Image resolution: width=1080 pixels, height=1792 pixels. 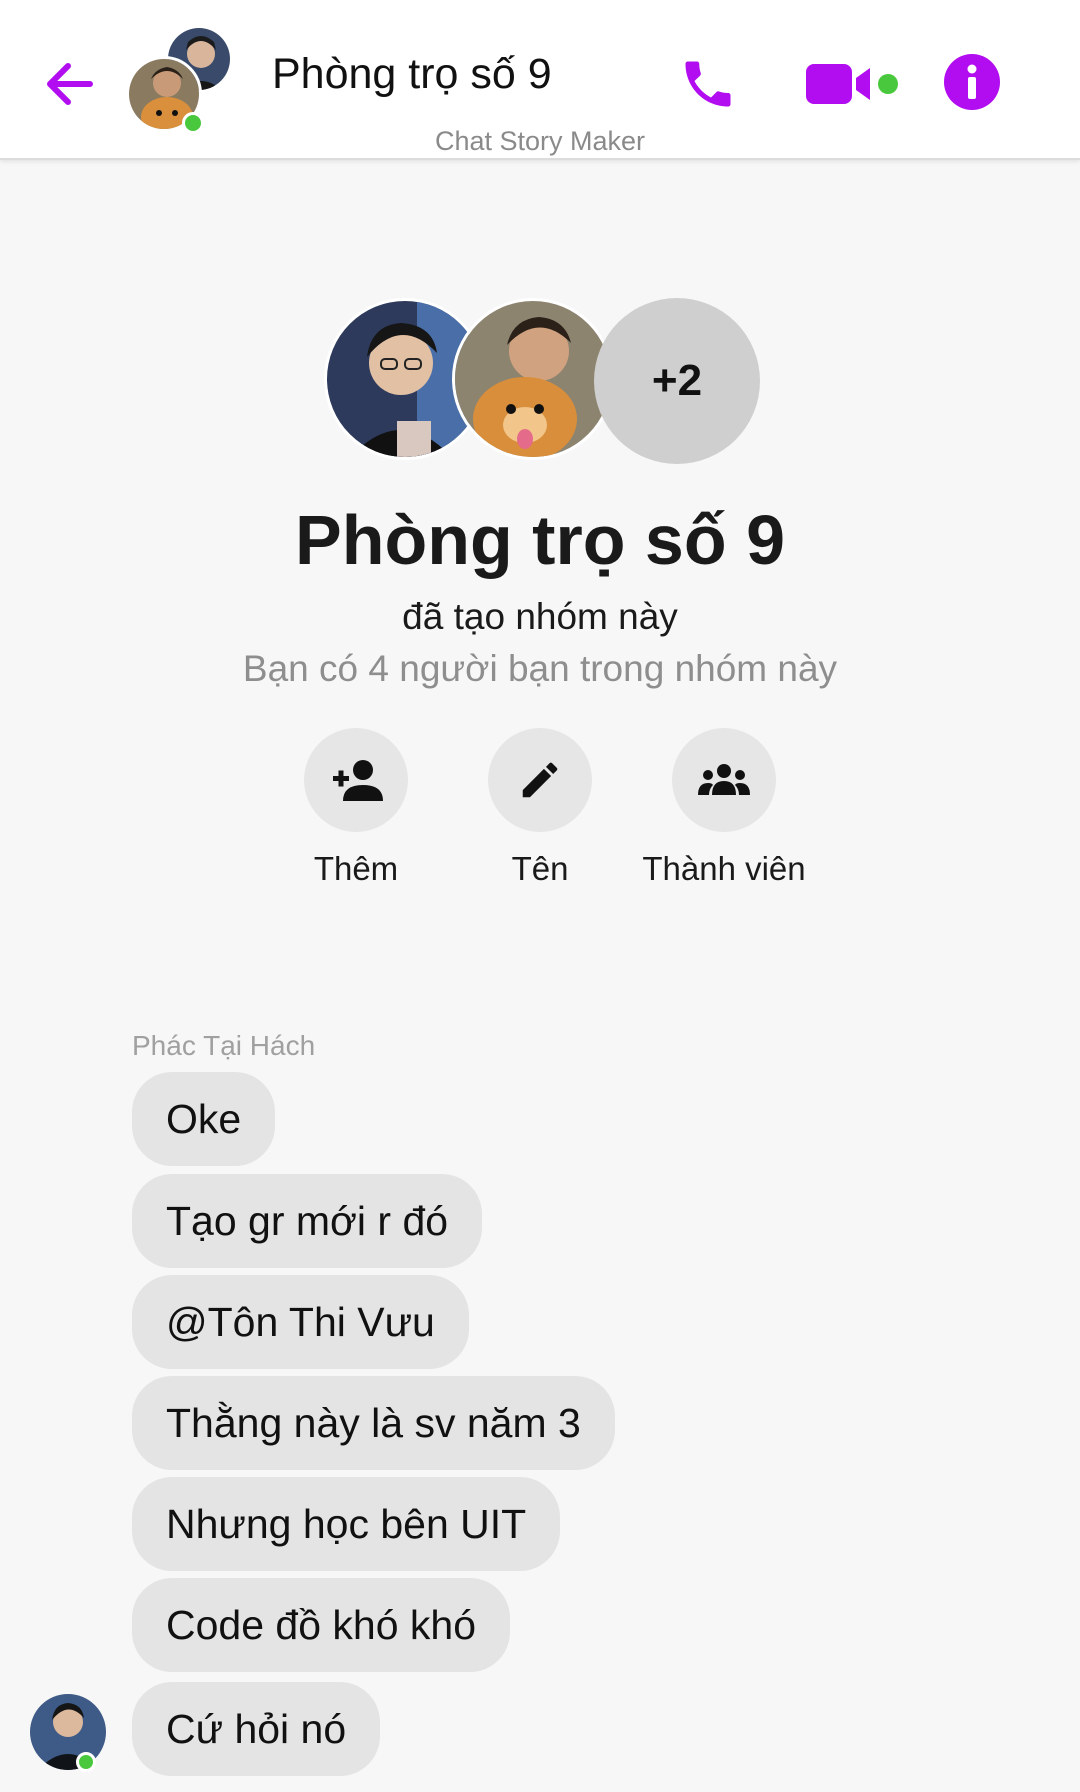 What do you see at coordinates (540, 668) in the screenshot?
I see `friends-count-text: Bạn có 4 người bạn trong nhóm này` at bounding box center [540, 668].